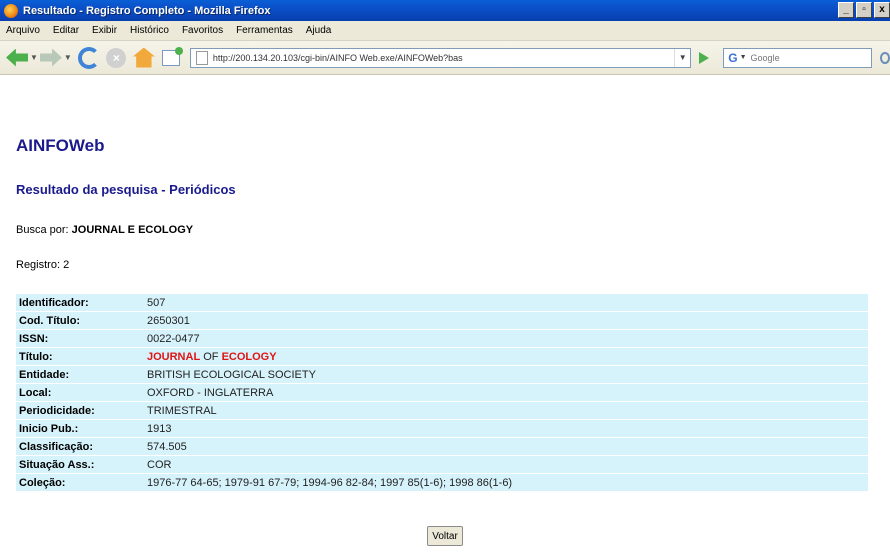  I want to click on menu-ajuda: Ajuda, so click(319, 30).